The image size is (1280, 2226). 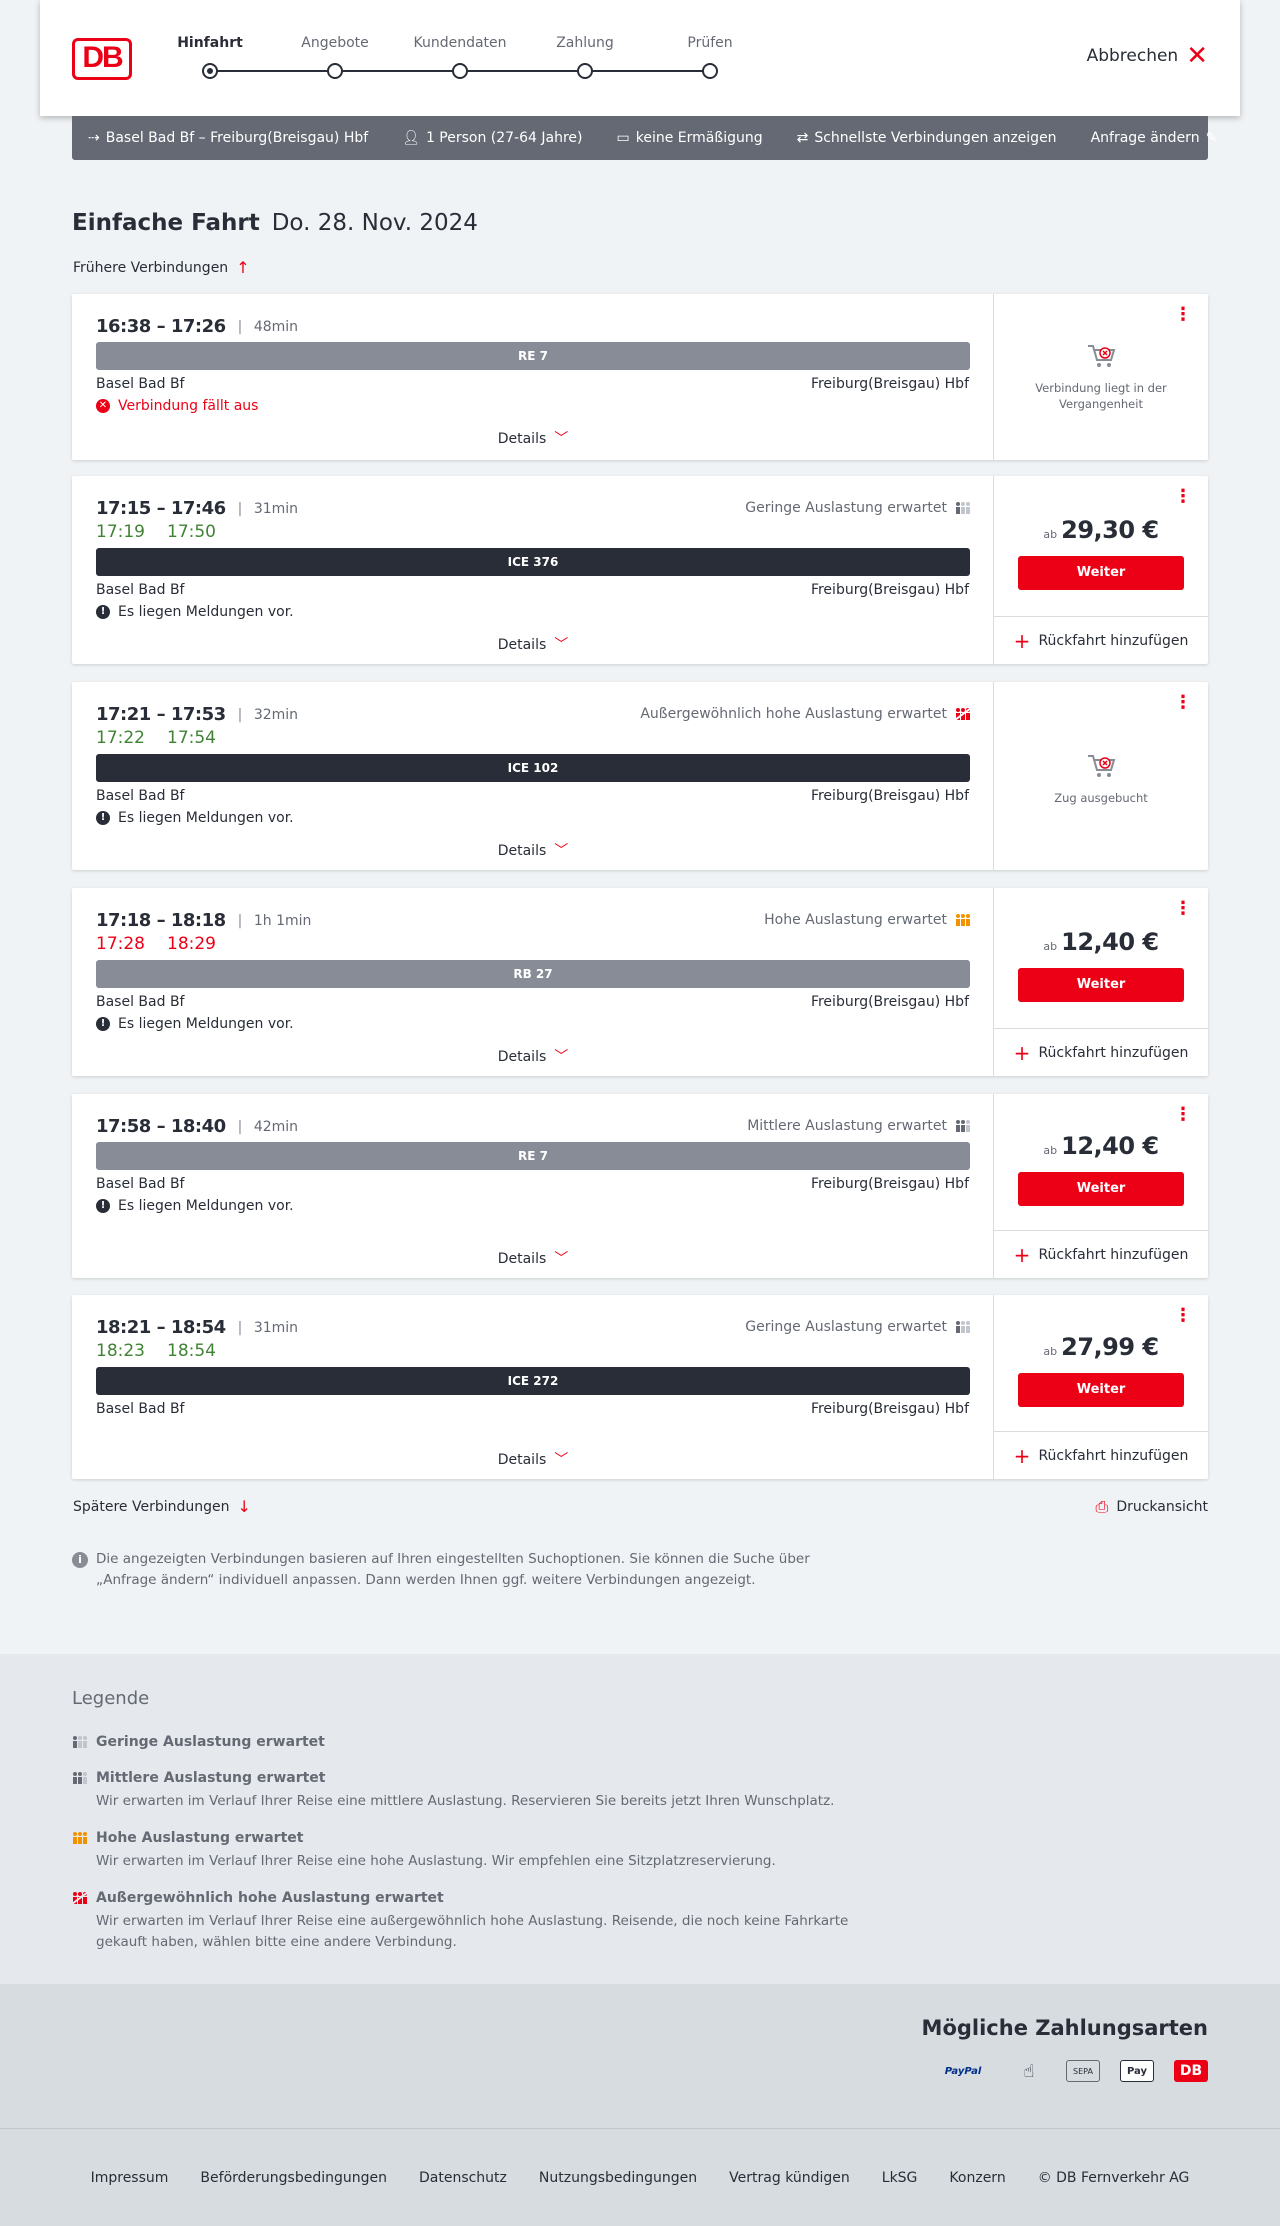 I want to click on cancel-message: ✕ Verbindung fällt aus, so click(x=177, y=406).